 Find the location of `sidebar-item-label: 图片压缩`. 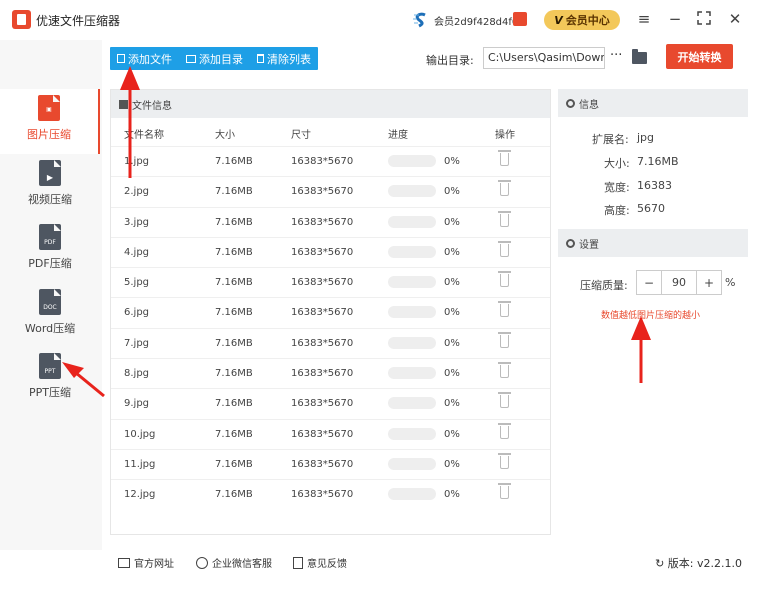

sidebar-item-label: 图片压缩 is located at coordinates (49, 134).